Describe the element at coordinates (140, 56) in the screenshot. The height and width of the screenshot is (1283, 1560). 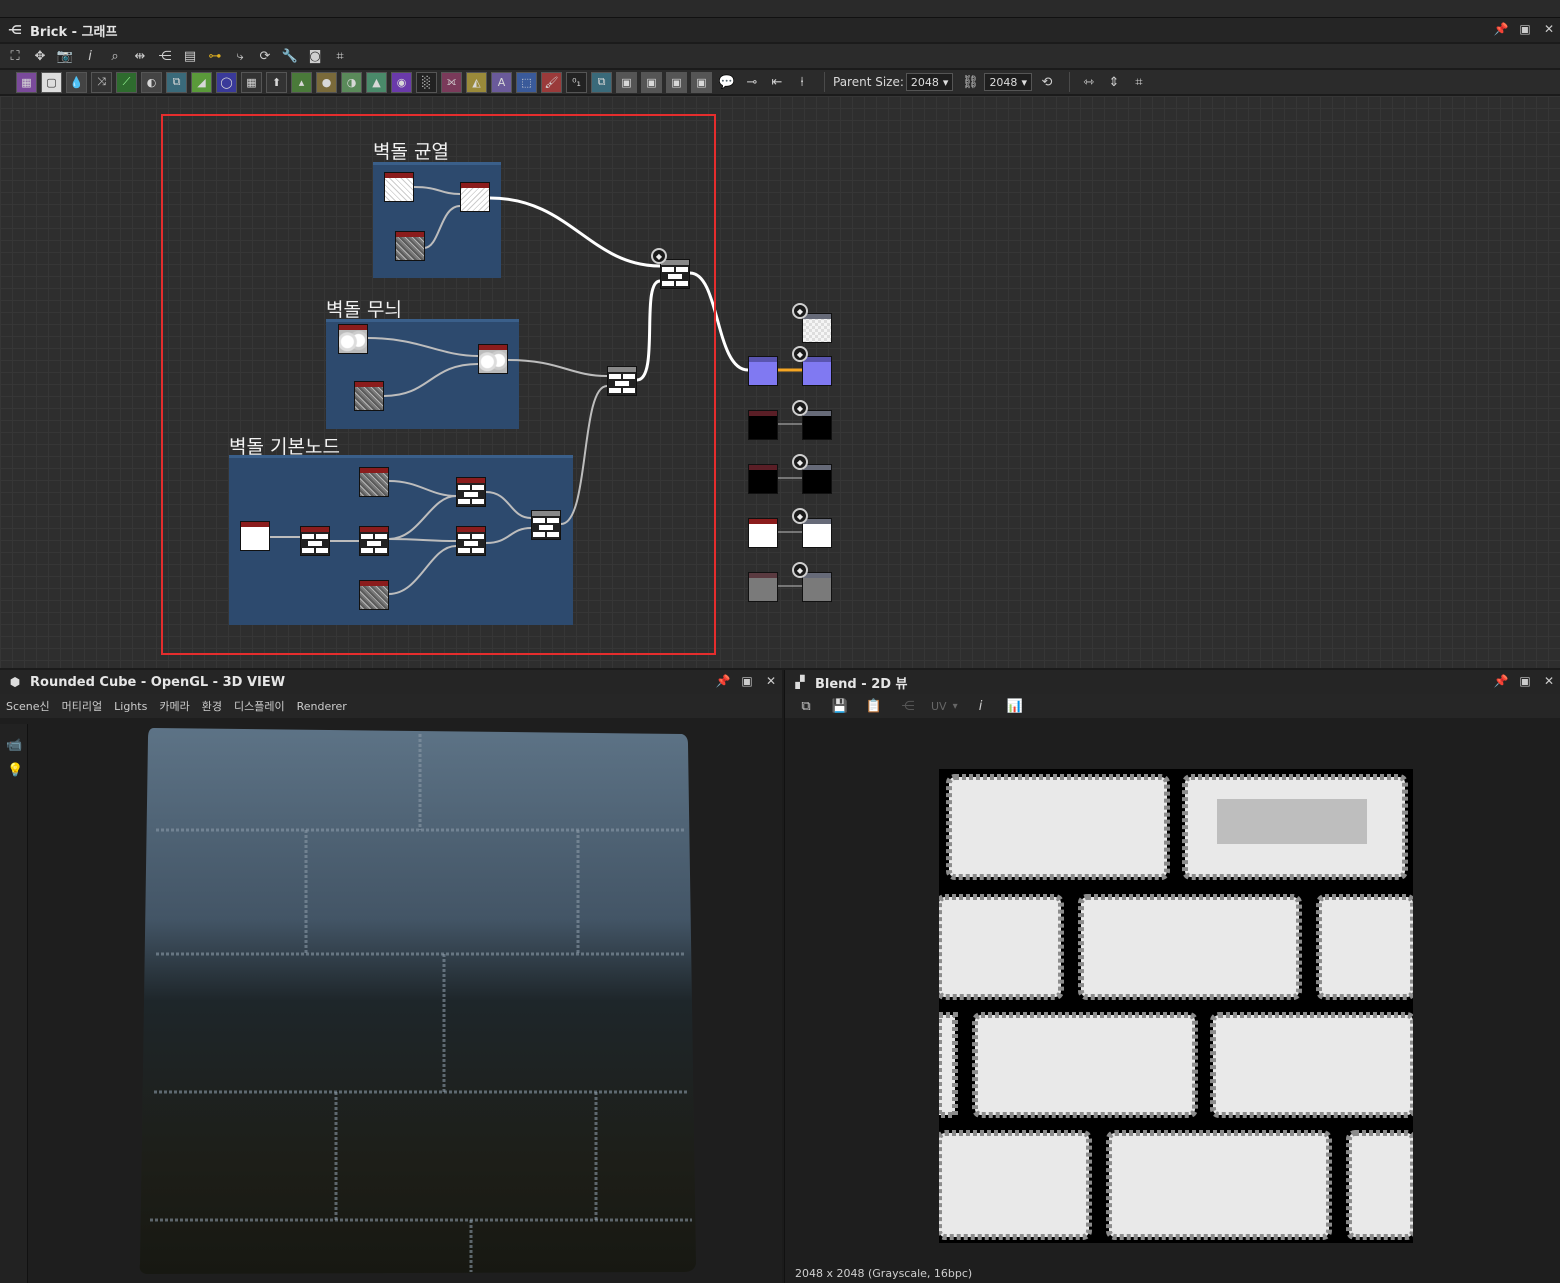
I see `align-icon: ⇹` at that location.